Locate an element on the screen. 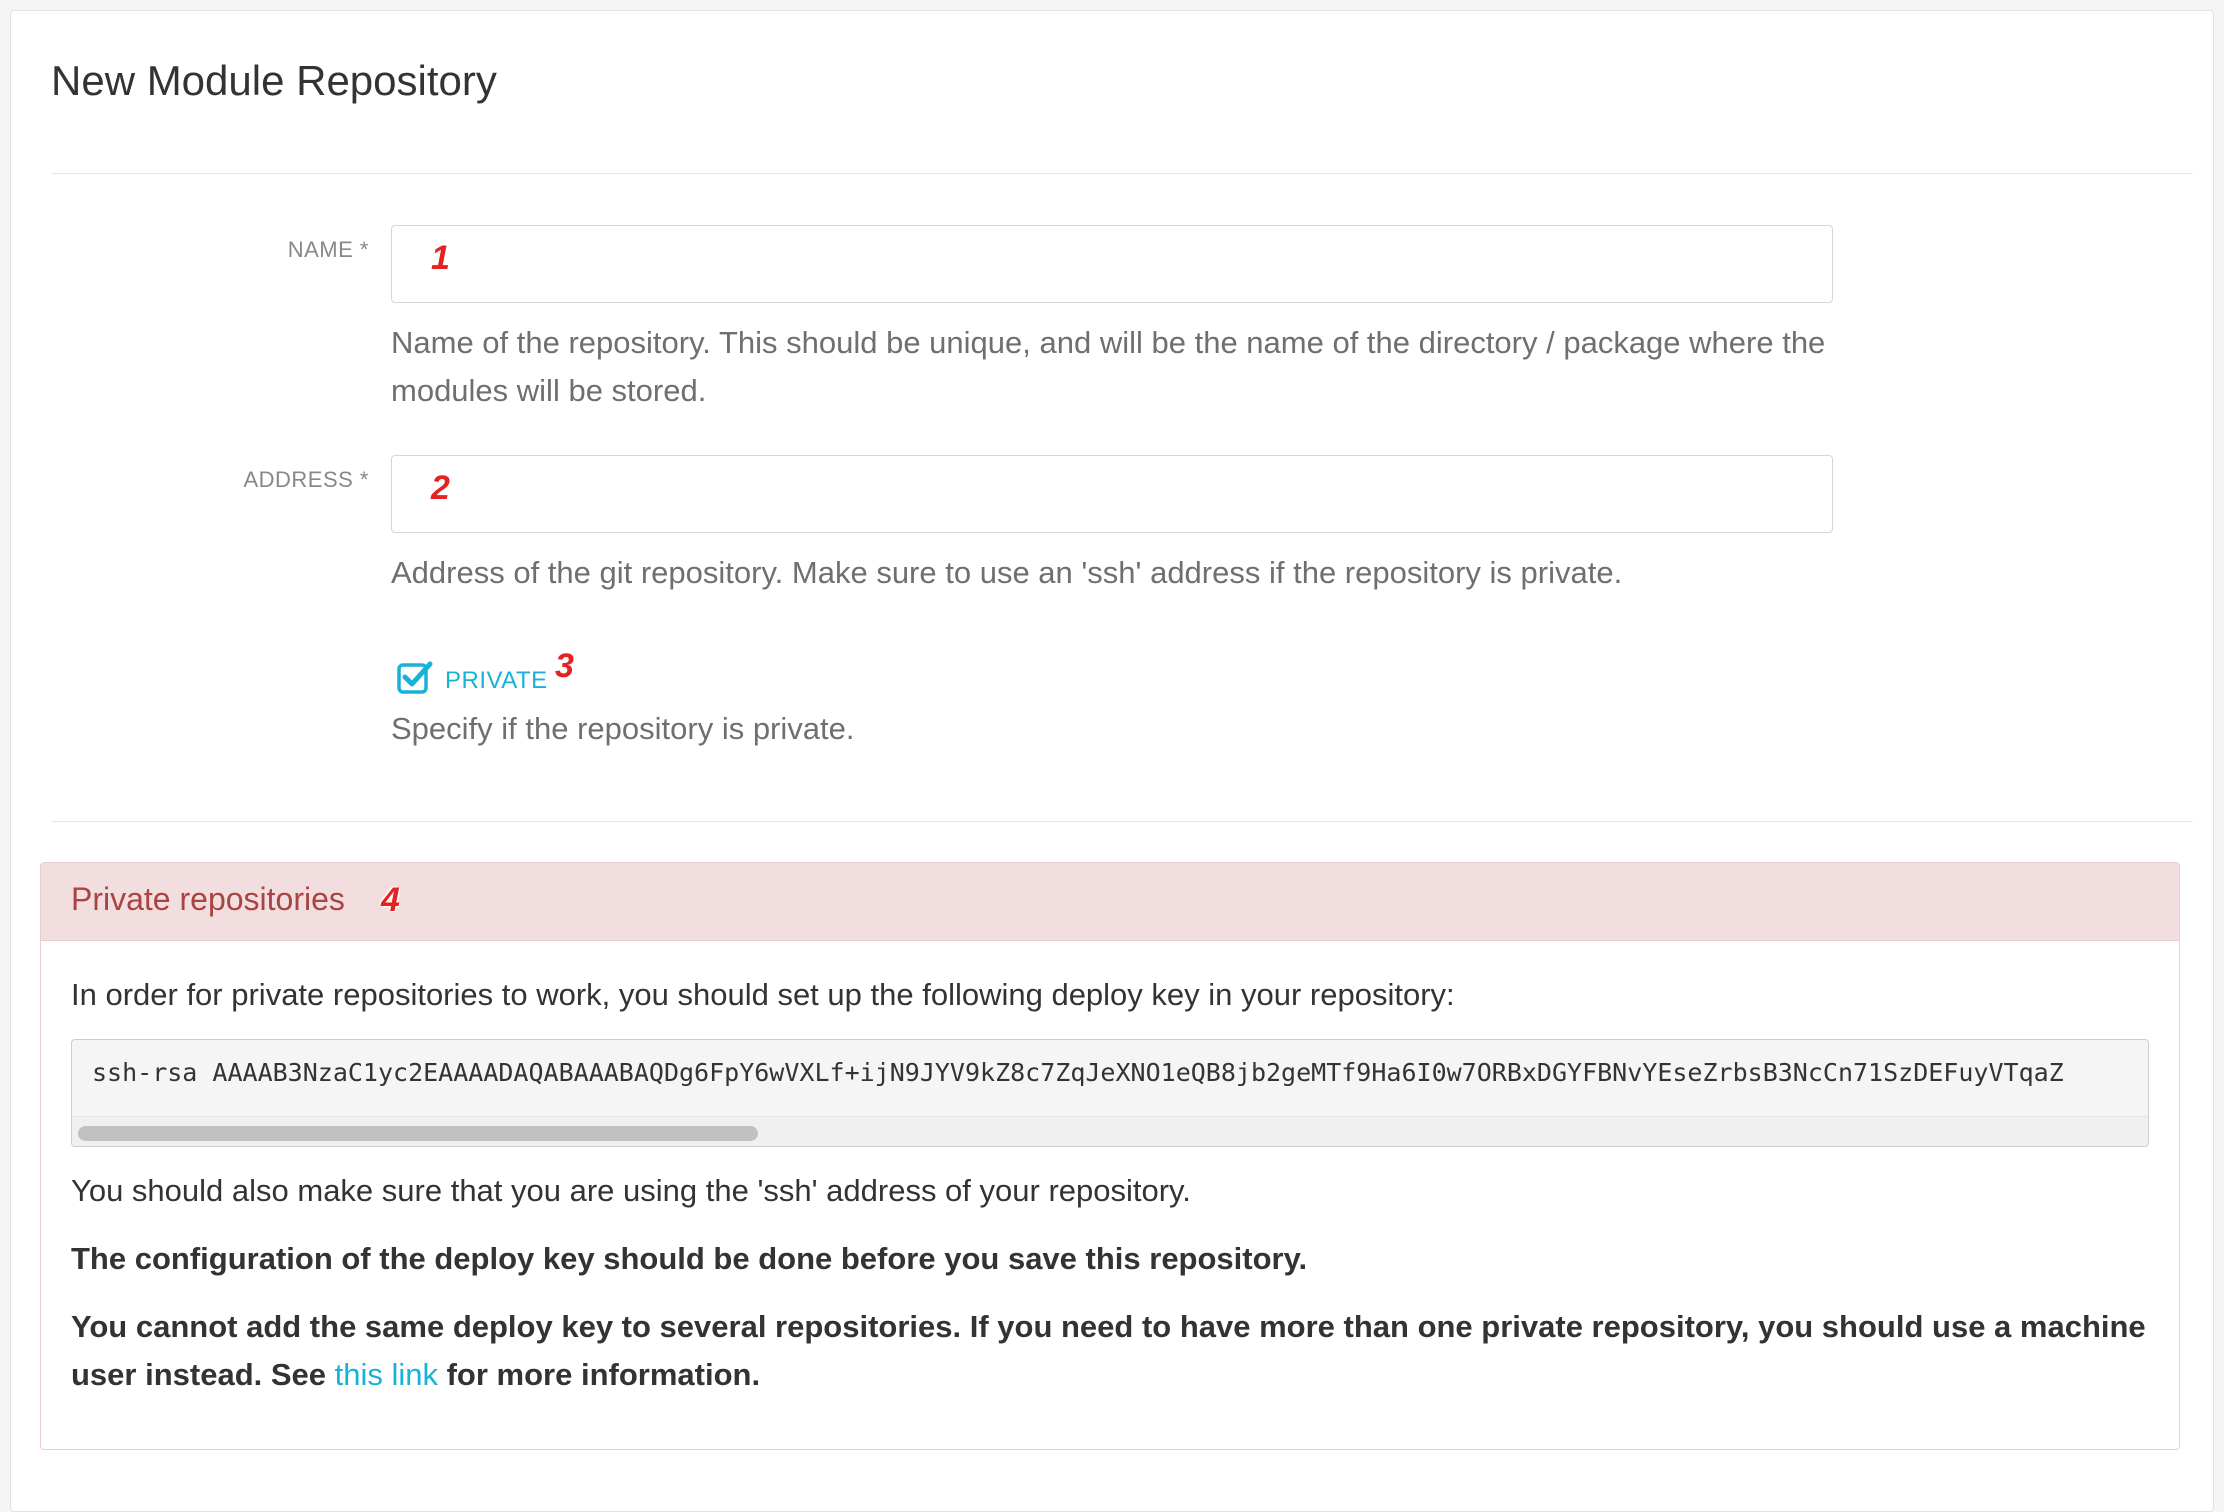  private-checkbox-row: PRIVATE is located at coordinates (472, 677).